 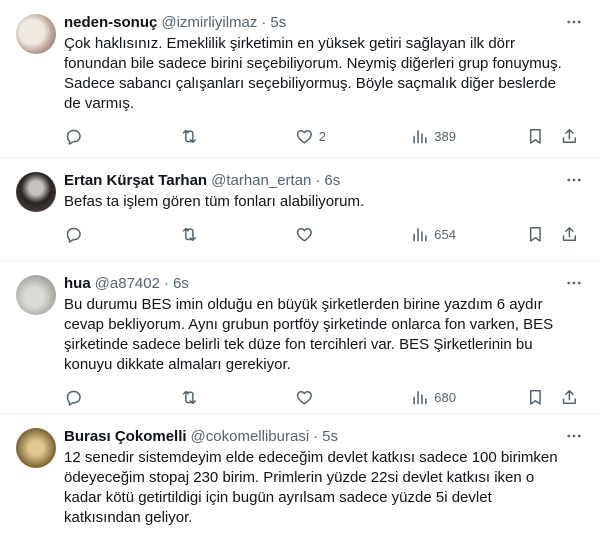 What do you see at coordinates (324, 22) in the screenshot?
I see `tweet-header: neden-sonuç @izmirliyilmaz · 5s` at bounding box center [324, 22].